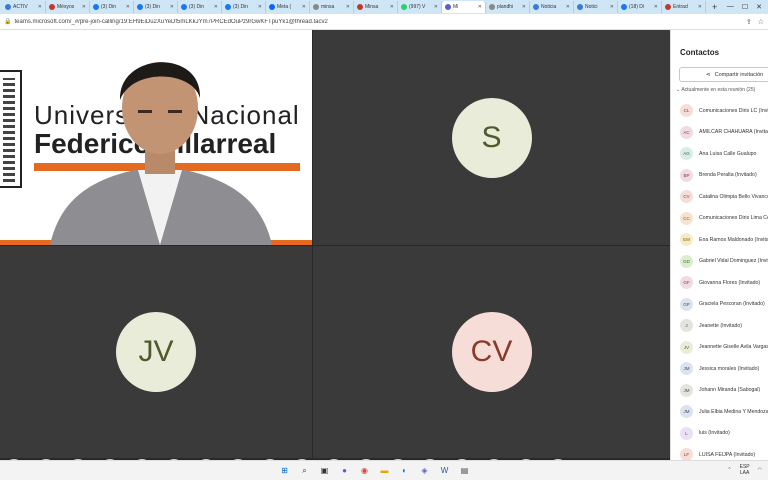 The image size is (768, 480). Describe the element at coordinates (686, 218) in the screenshot. I see `participant-avatar: CC` at that location.